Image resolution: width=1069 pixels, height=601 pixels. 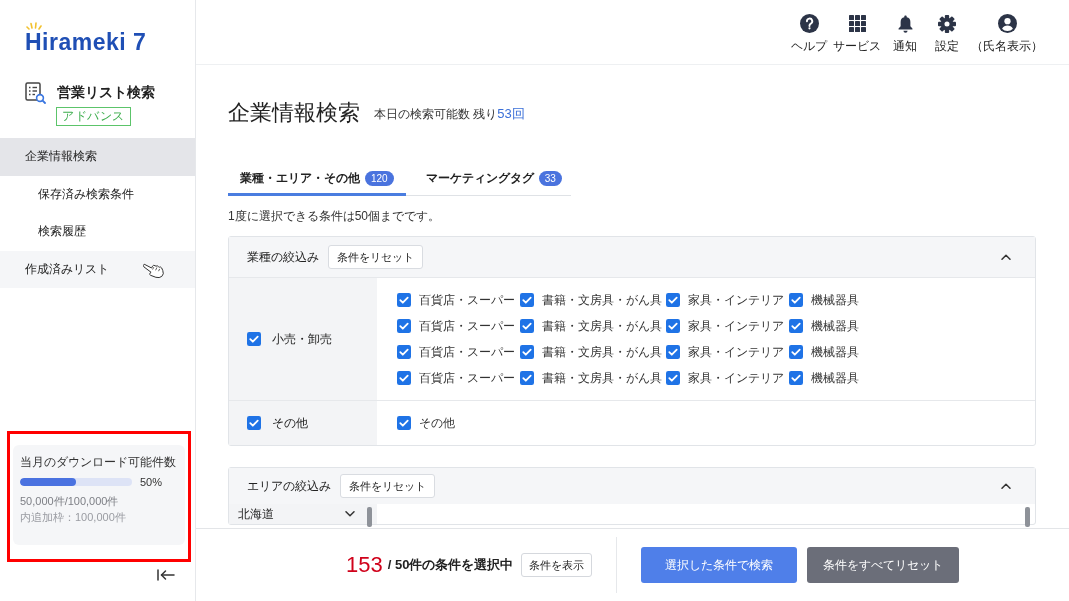 I want to click on logo-wordmark: Hirameki 7, so click(x=86, y=42).